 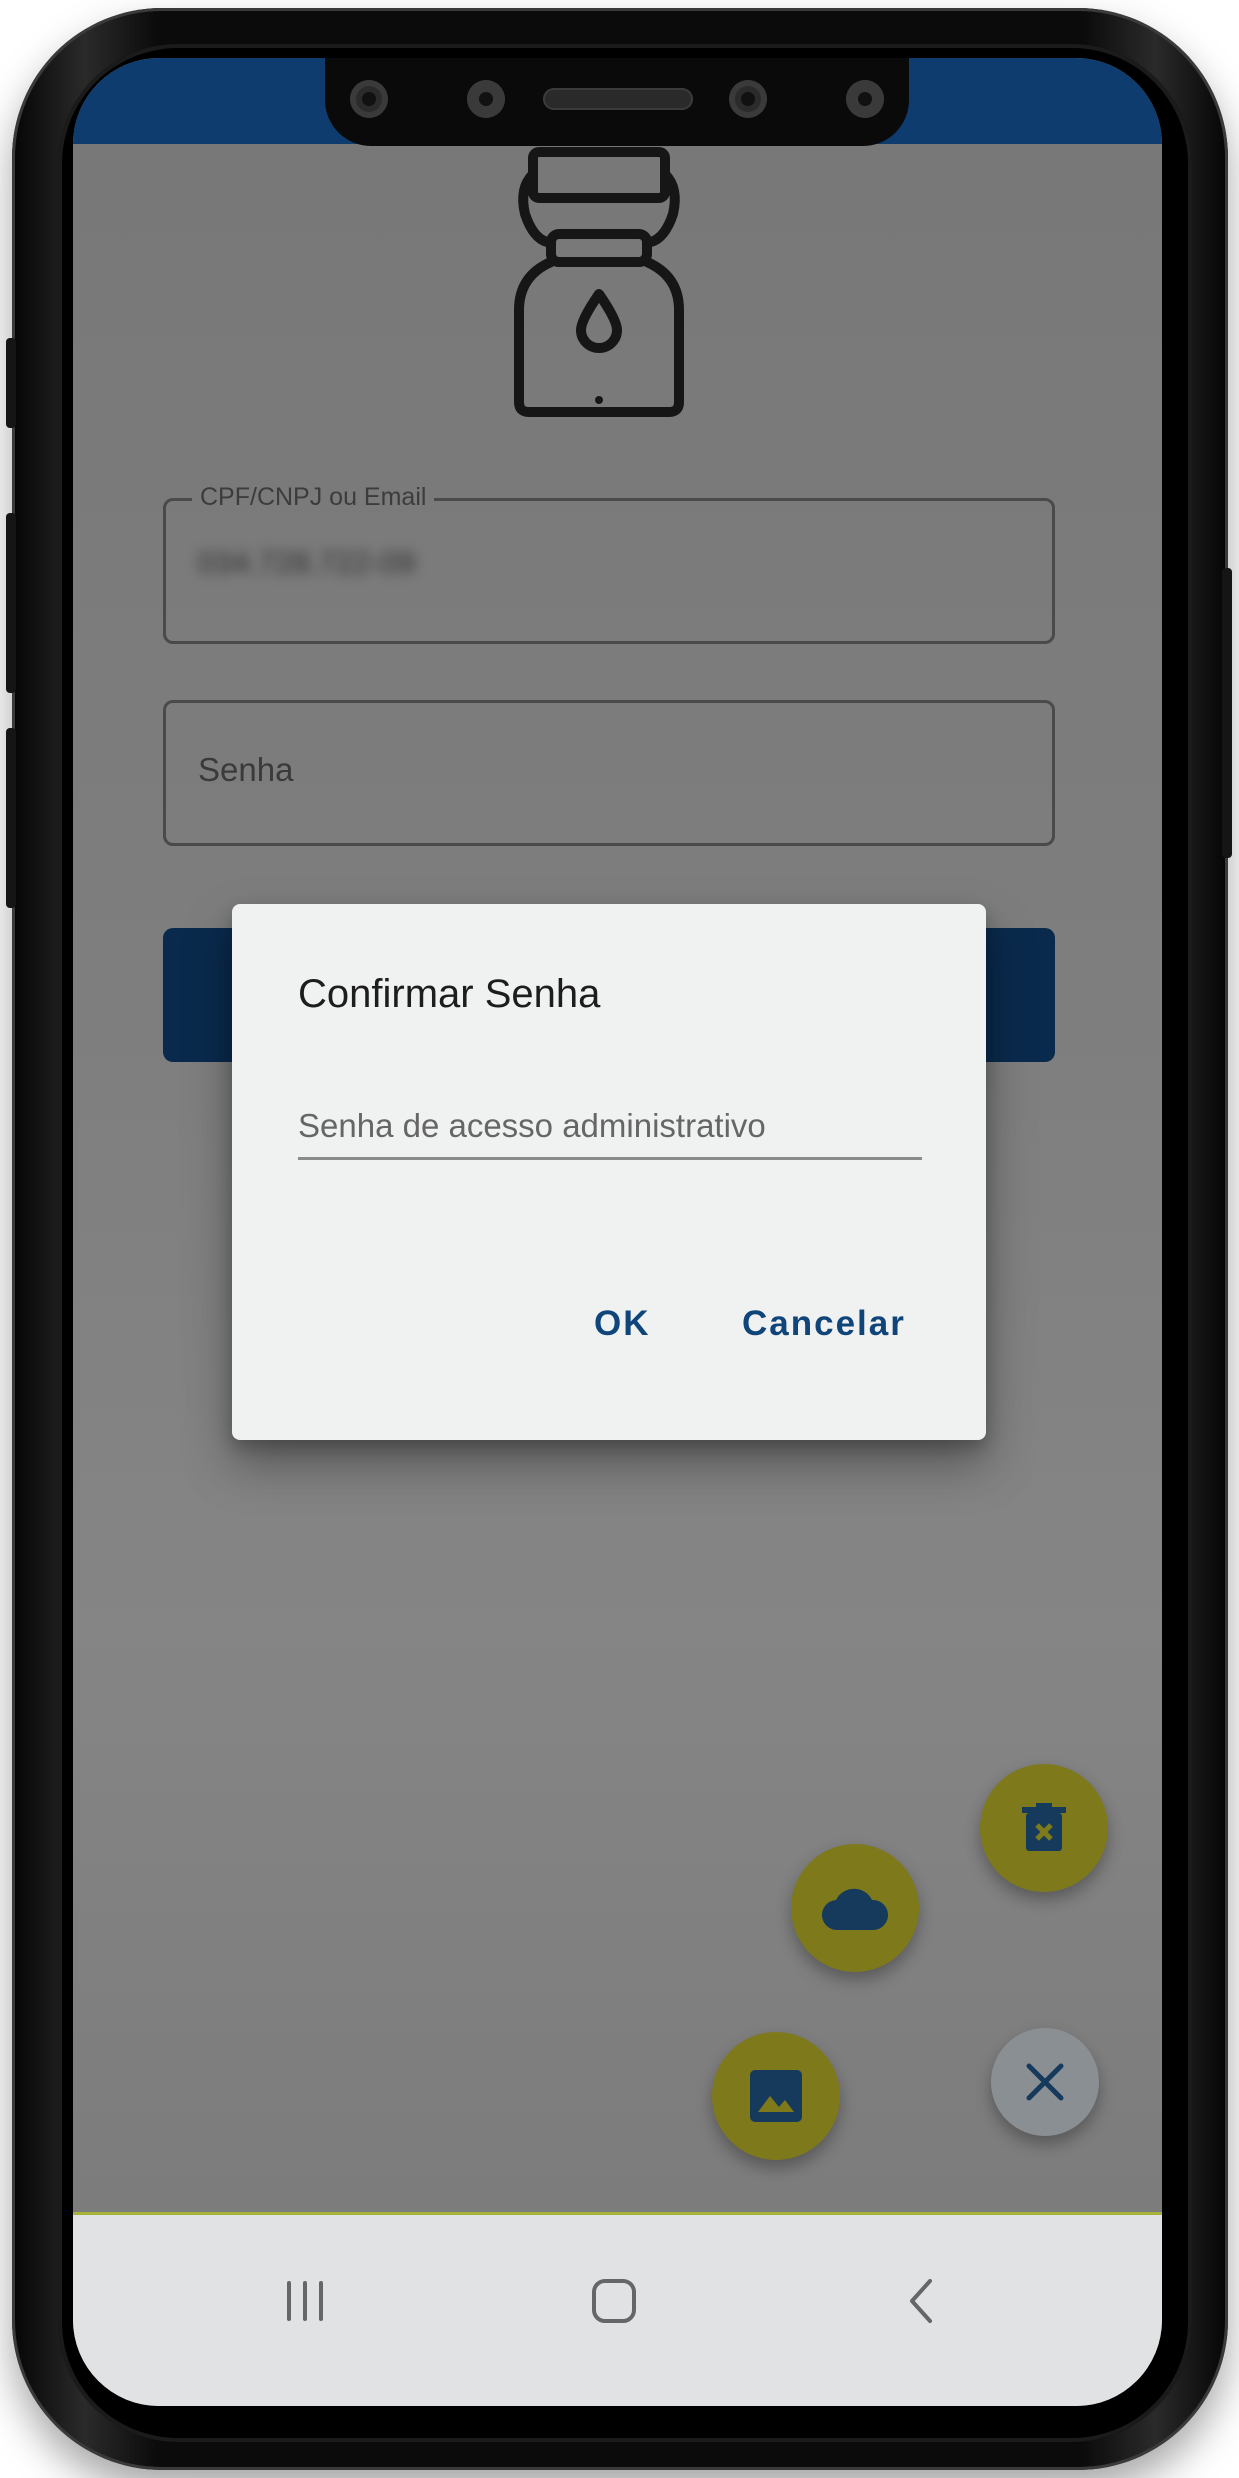 What do you see at coordinates (449, 994) in the screenshot?
I see `dialog-title: Confirmar Senha` at bounding box center [449, 994].